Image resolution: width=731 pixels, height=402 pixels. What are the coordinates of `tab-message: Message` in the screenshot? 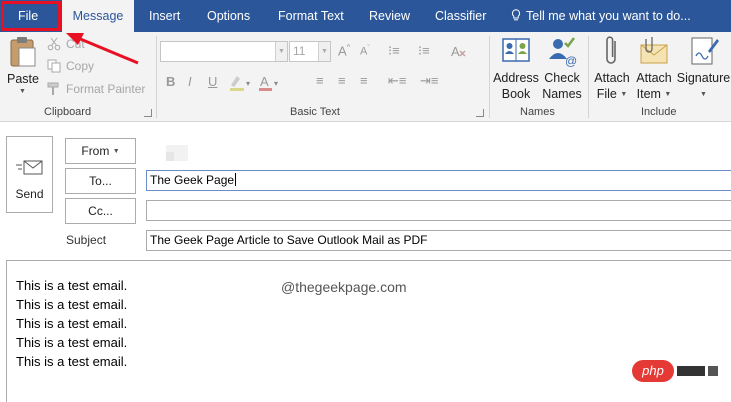 It's located at (98, 16).